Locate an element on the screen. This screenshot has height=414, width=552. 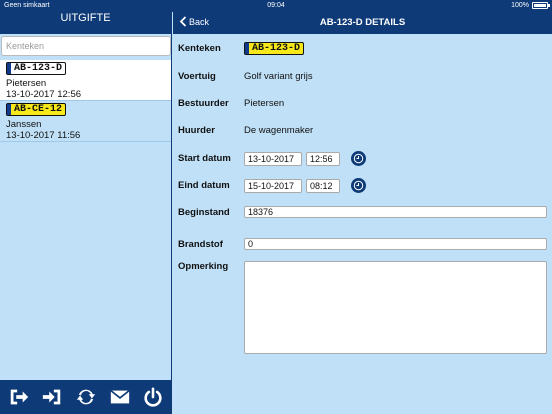
envelope-icon is located at coordinates (119, 396).